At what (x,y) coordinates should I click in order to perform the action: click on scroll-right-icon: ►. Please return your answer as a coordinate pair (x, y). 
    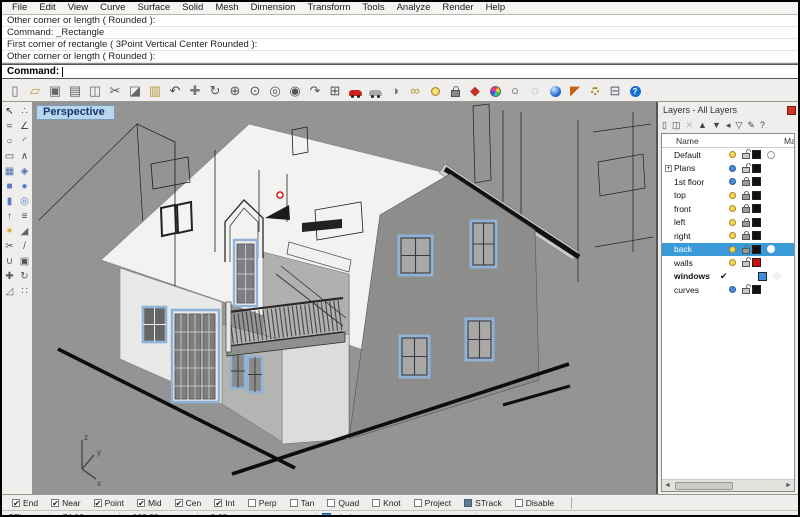
    Looking at the image, I should click on (788, 486).